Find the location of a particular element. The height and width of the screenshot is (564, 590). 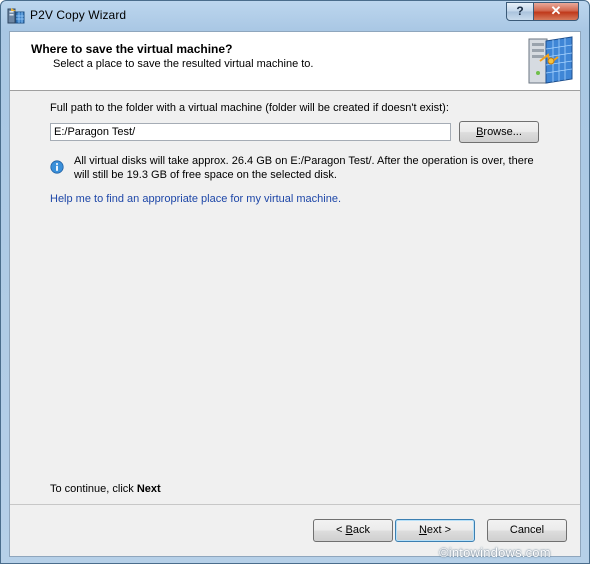

watermark: ©intowindows.com is located at coordinates (495, 552).